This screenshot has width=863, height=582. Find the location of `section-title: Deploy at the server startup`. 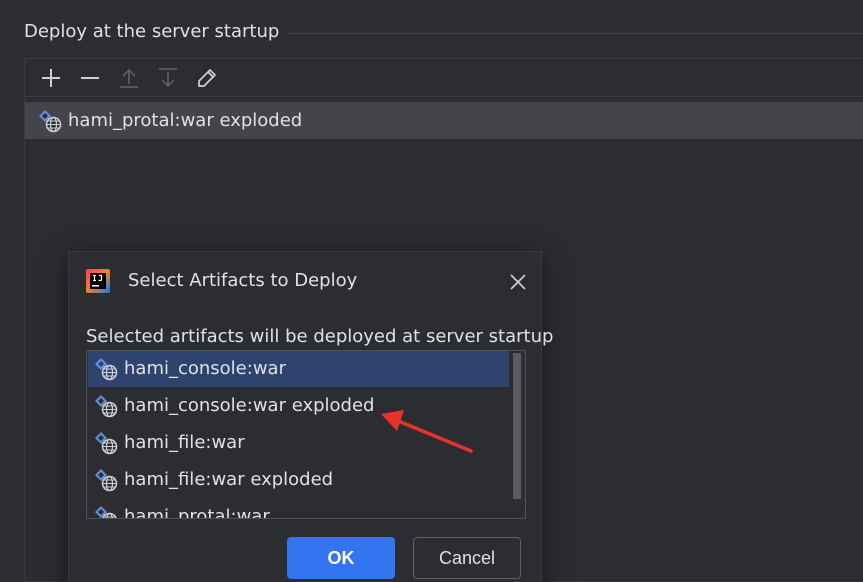

section-title: Deploy at the server startup is located at coordinates (152, 31).